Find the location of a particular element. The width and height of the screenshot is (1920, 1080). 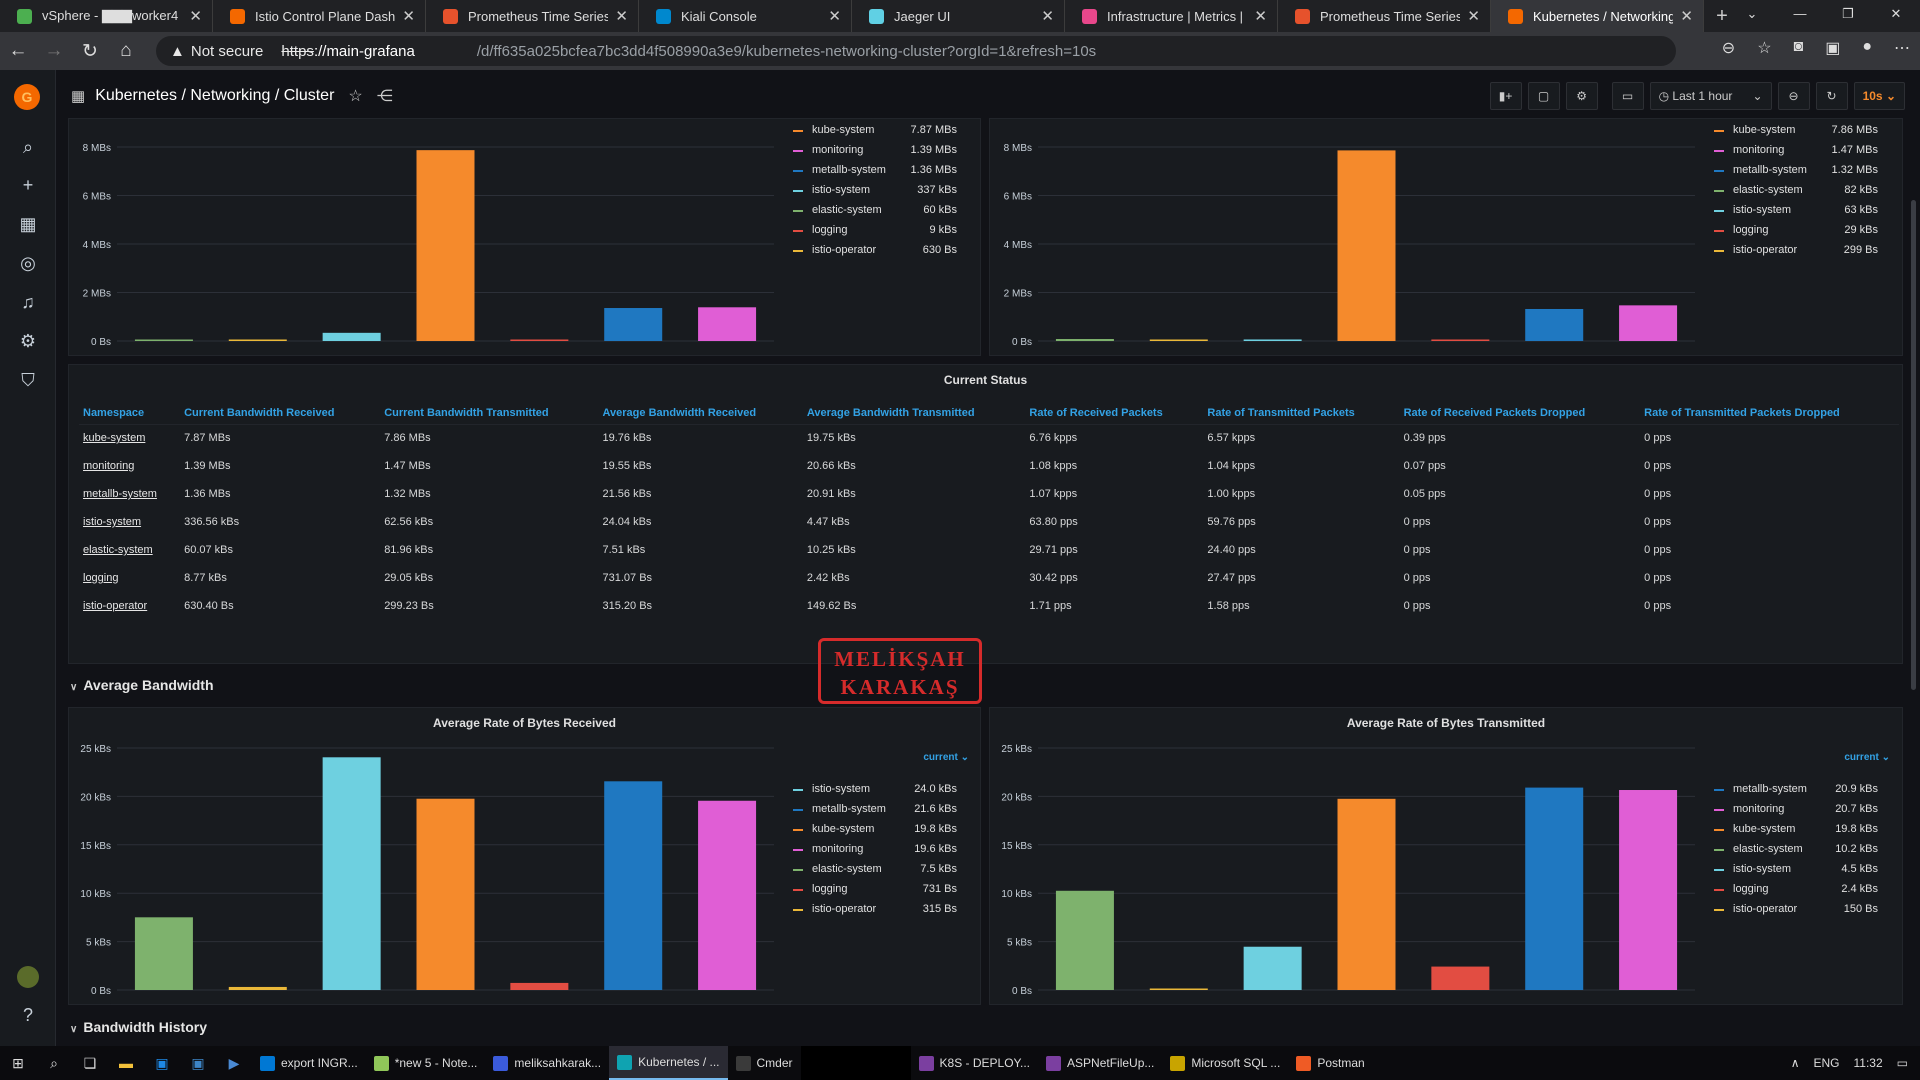

tray-expand-icon: ∧ is located at coordinates (1795, 1063).